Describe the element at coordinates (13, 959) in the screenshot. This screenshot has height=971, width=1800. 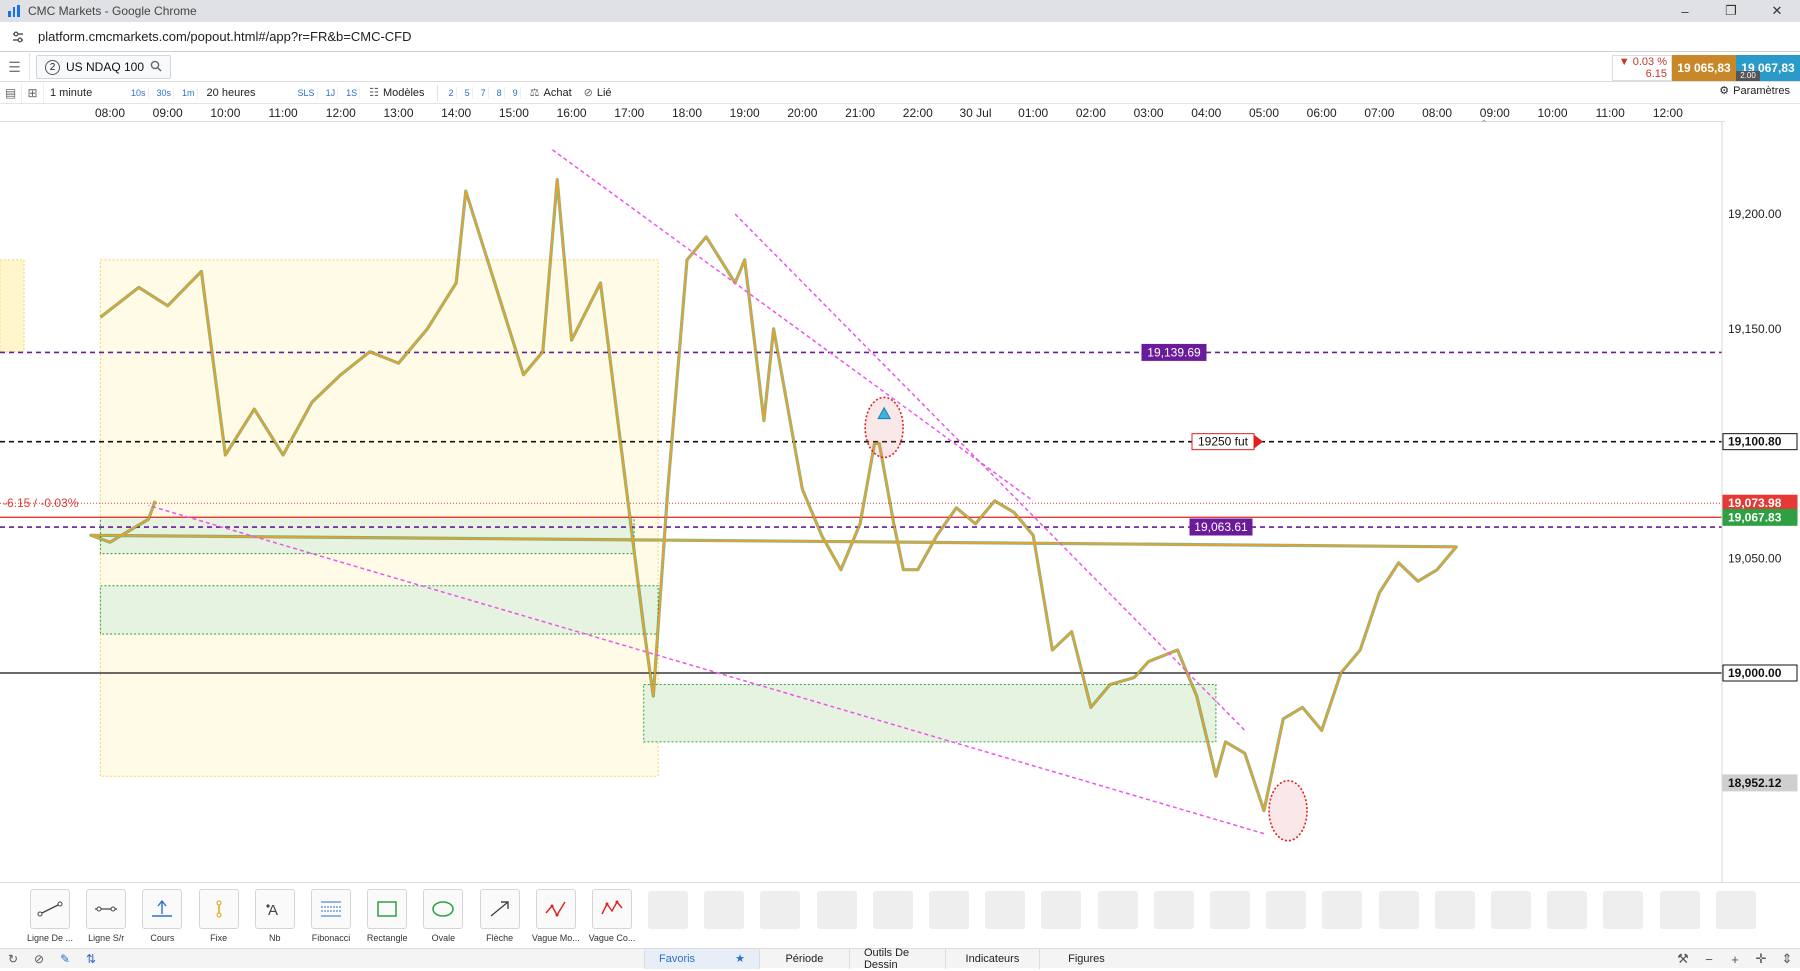
I see `refresh-icon: ↻` at that location.